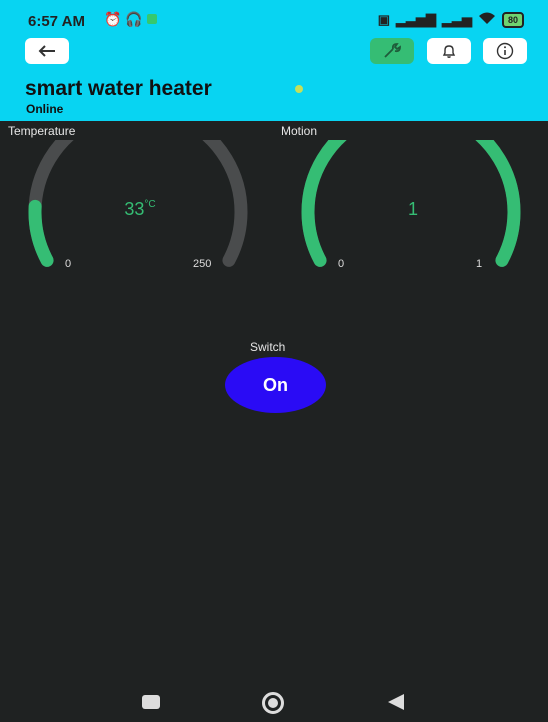  Describe the element at coordinates (396, 702) in the screenshot. I see `system-back-button` at that location.